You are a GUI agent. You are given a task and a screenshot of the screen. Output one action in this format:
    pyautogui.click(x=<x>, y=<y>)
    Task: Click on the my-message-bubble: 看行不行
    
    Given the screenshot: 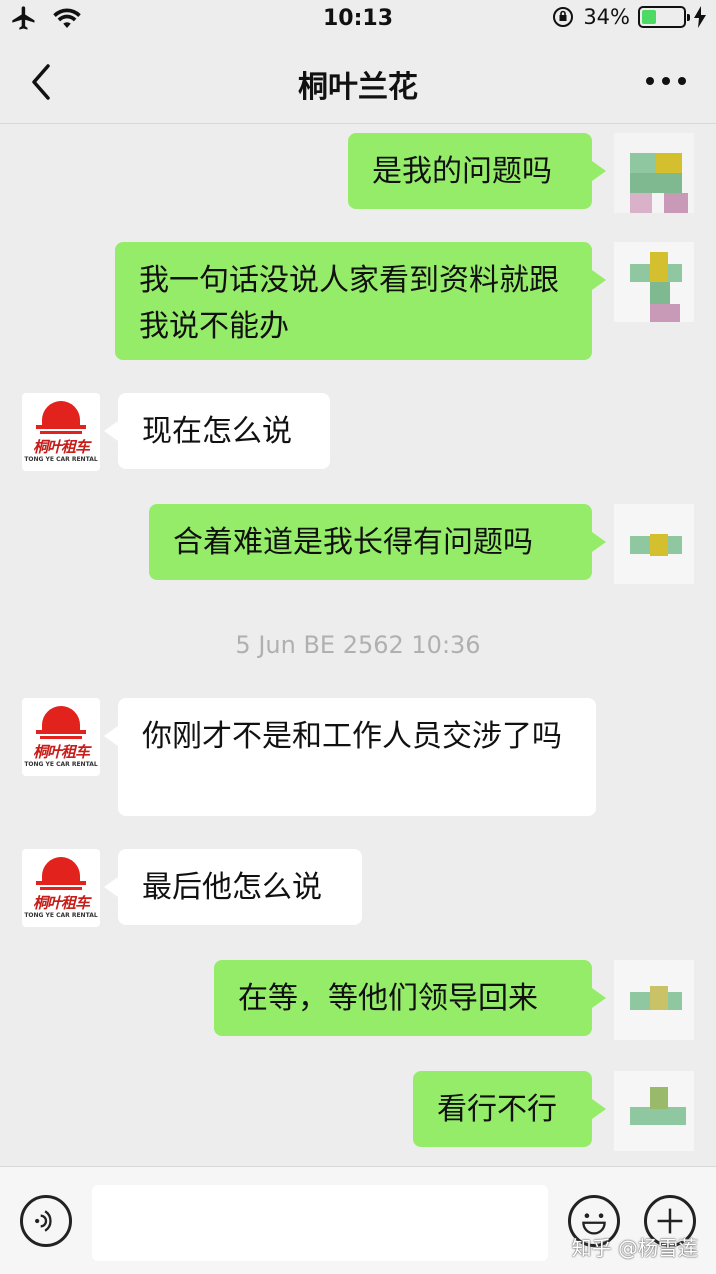 What is the action you would take?
    pyautogui.click(x=509, y=1109)
    